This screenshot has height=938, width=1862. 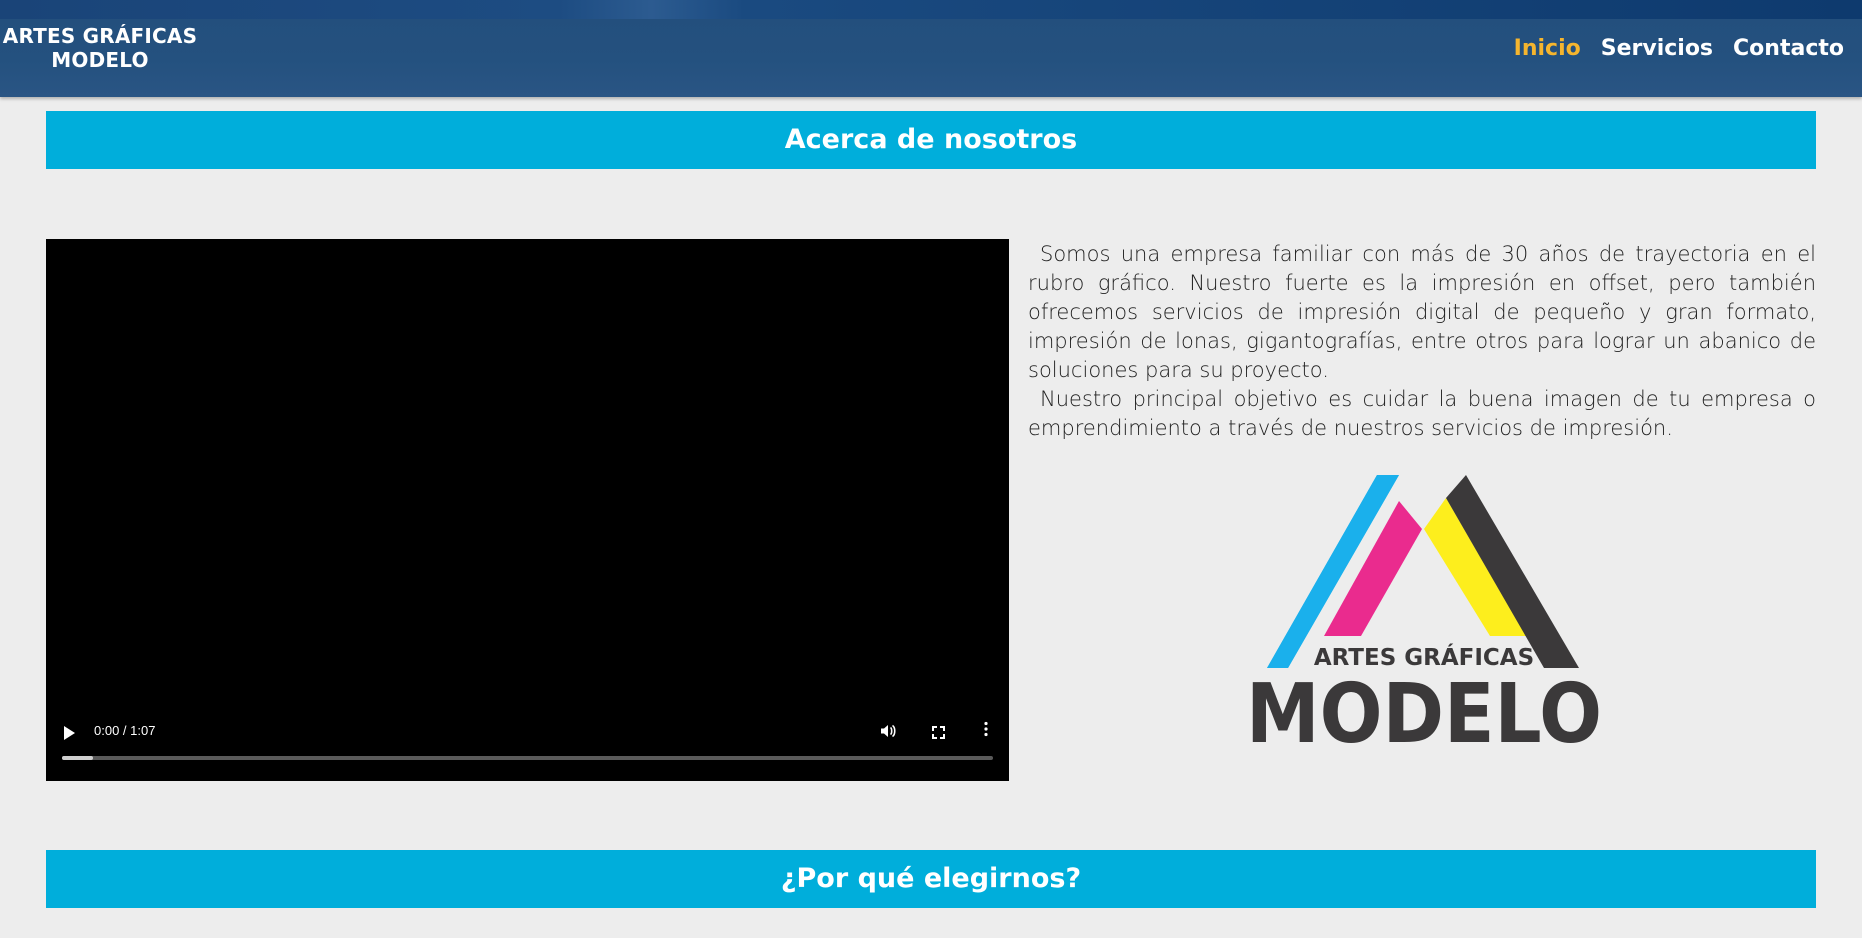 I want to click on company-logo: ARTES GRÁFICAS MODELO, so click(x=1424, y=618).